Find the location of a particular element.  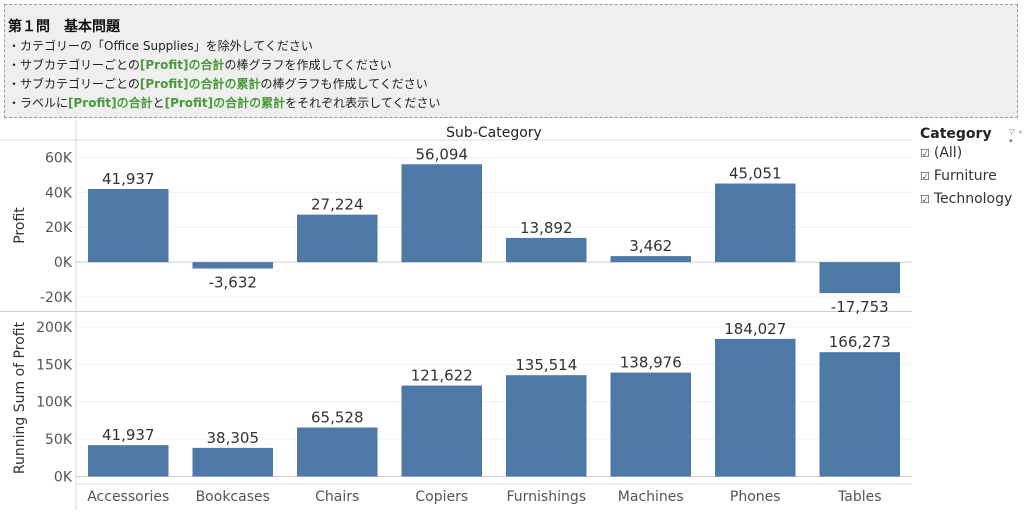

data-label: -17,753 is located at coordinates (860, 307).